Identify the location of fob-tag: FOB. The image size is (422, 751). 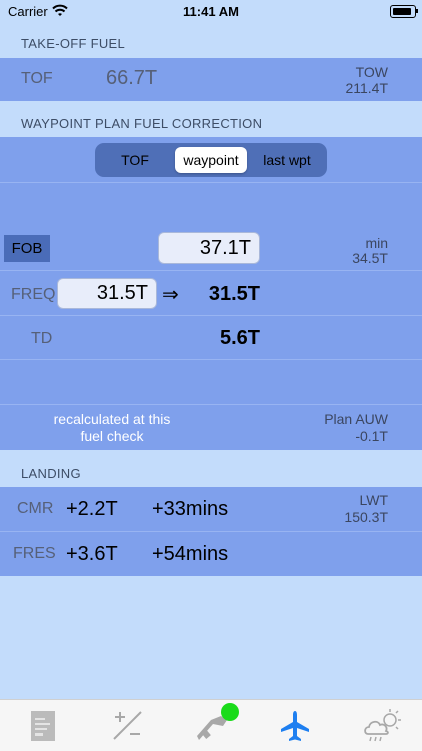
(27, 248).